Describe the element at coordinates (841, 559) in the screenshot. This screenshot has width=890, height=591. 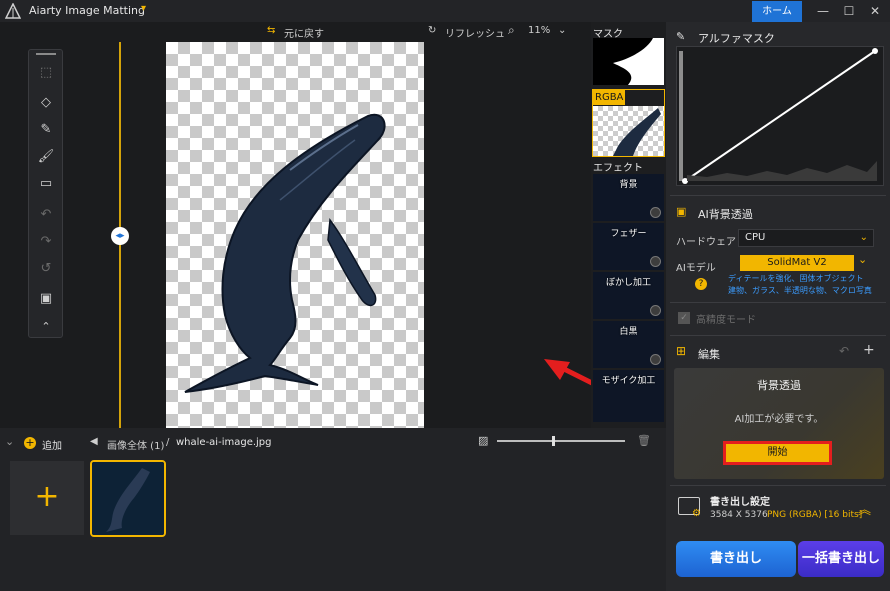
I see `batch-export-button: 一括書き出し` at that location.